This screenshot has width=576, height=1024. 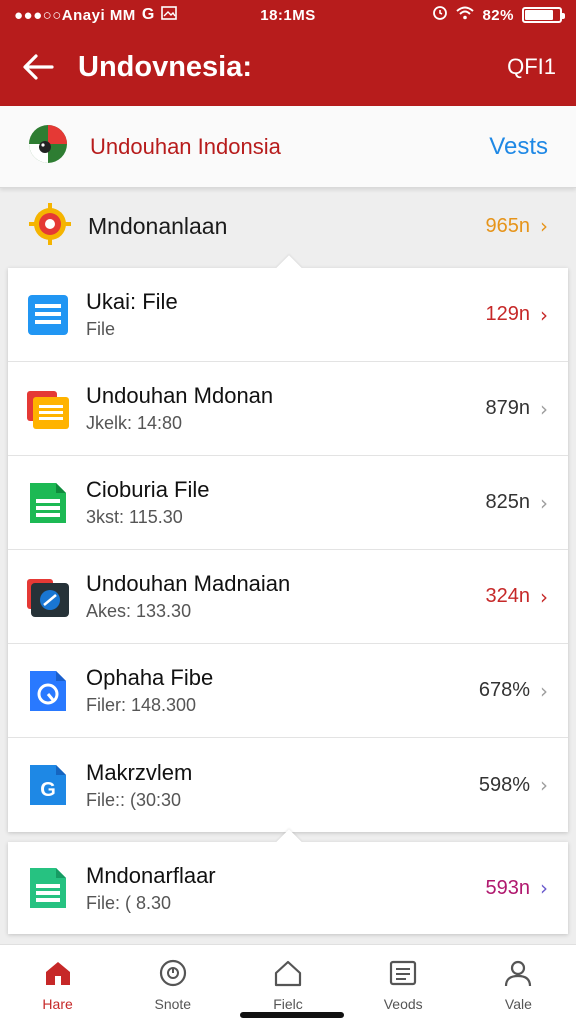 What do you see at coordinates (440, 15) in the screenshot?
I see `alarm-icon` at bounding box center [440, 15].